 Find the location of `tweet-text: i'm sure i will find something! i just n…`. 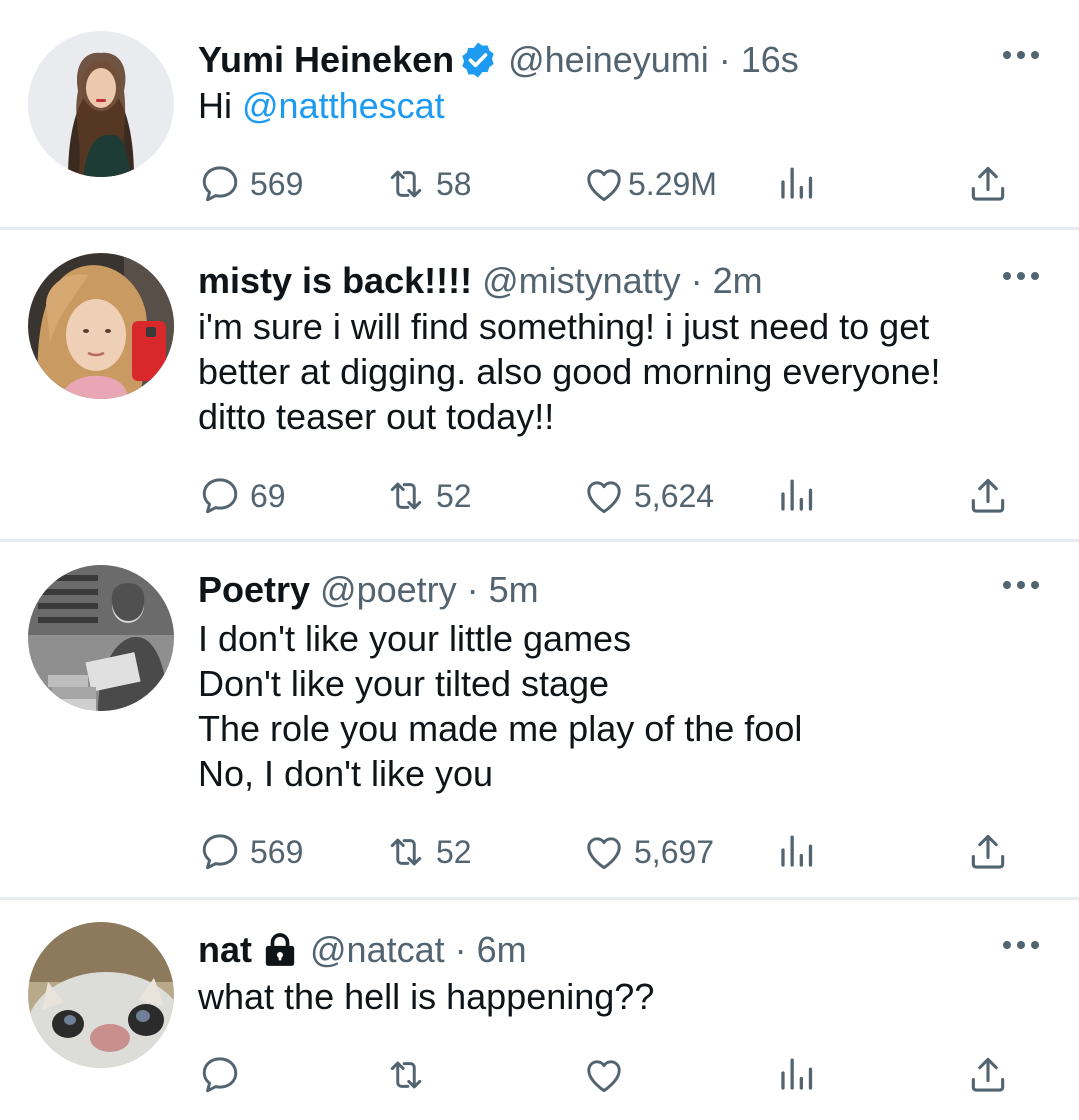

tweet-text: i'm sure i will find something! i just n… is located at coordinates (569, 371).